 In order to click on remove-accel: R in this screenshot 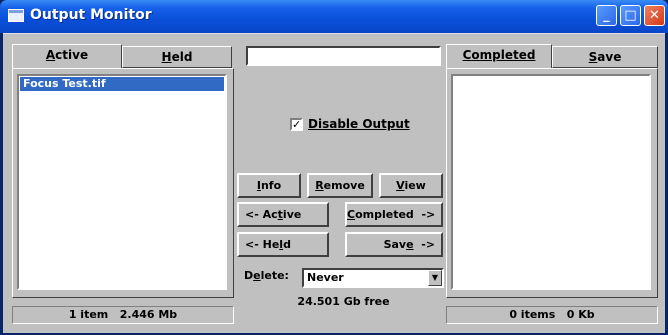, I will do `click(319, 185)`.